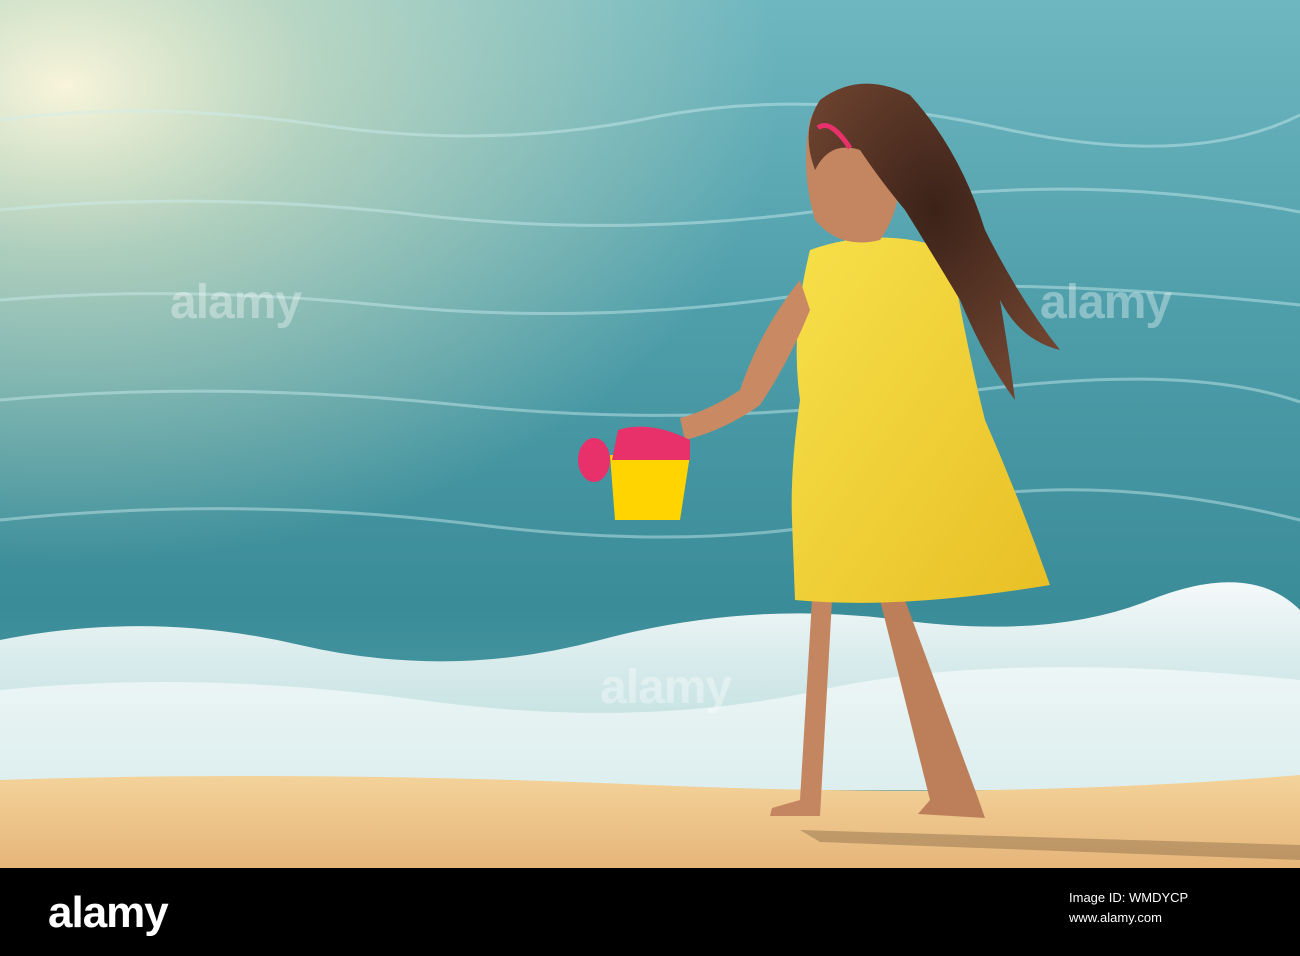 The width and height of the screenshot is (1300, 956). Describe the element at coordinates (1106, 302) in the screenshot. I see `watermark-right: alamy` at that location.